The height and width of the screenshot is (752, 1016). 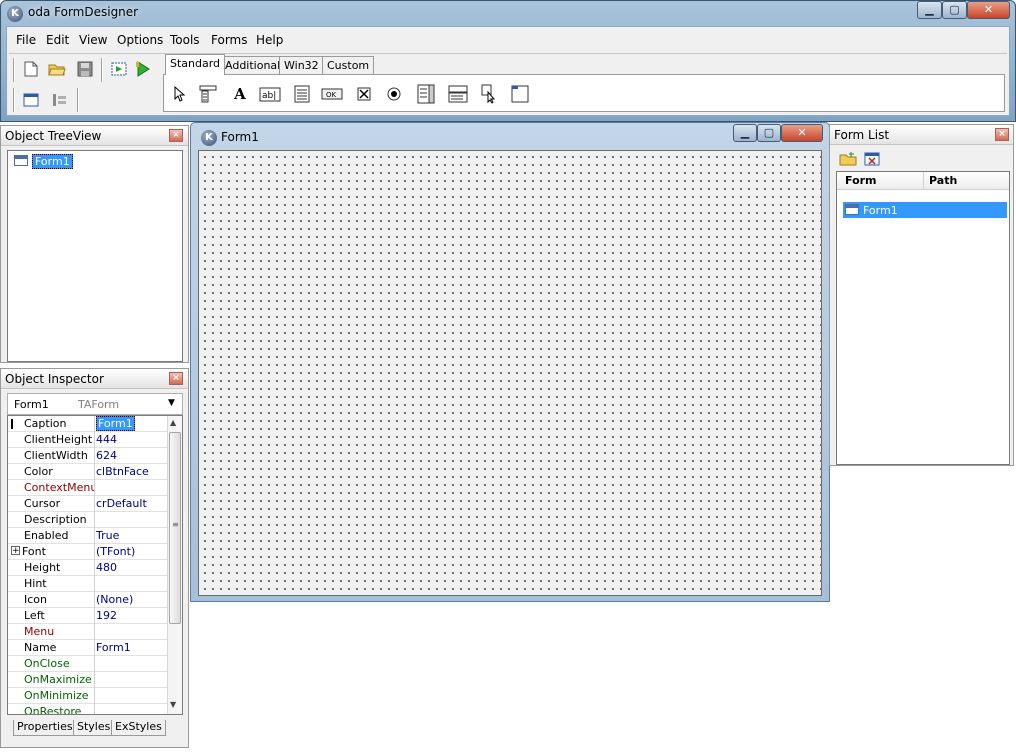 What do you see at coordinates (240, 94) in the screenshot?
I see `label-icon: A` at bounding box center [240, 94].